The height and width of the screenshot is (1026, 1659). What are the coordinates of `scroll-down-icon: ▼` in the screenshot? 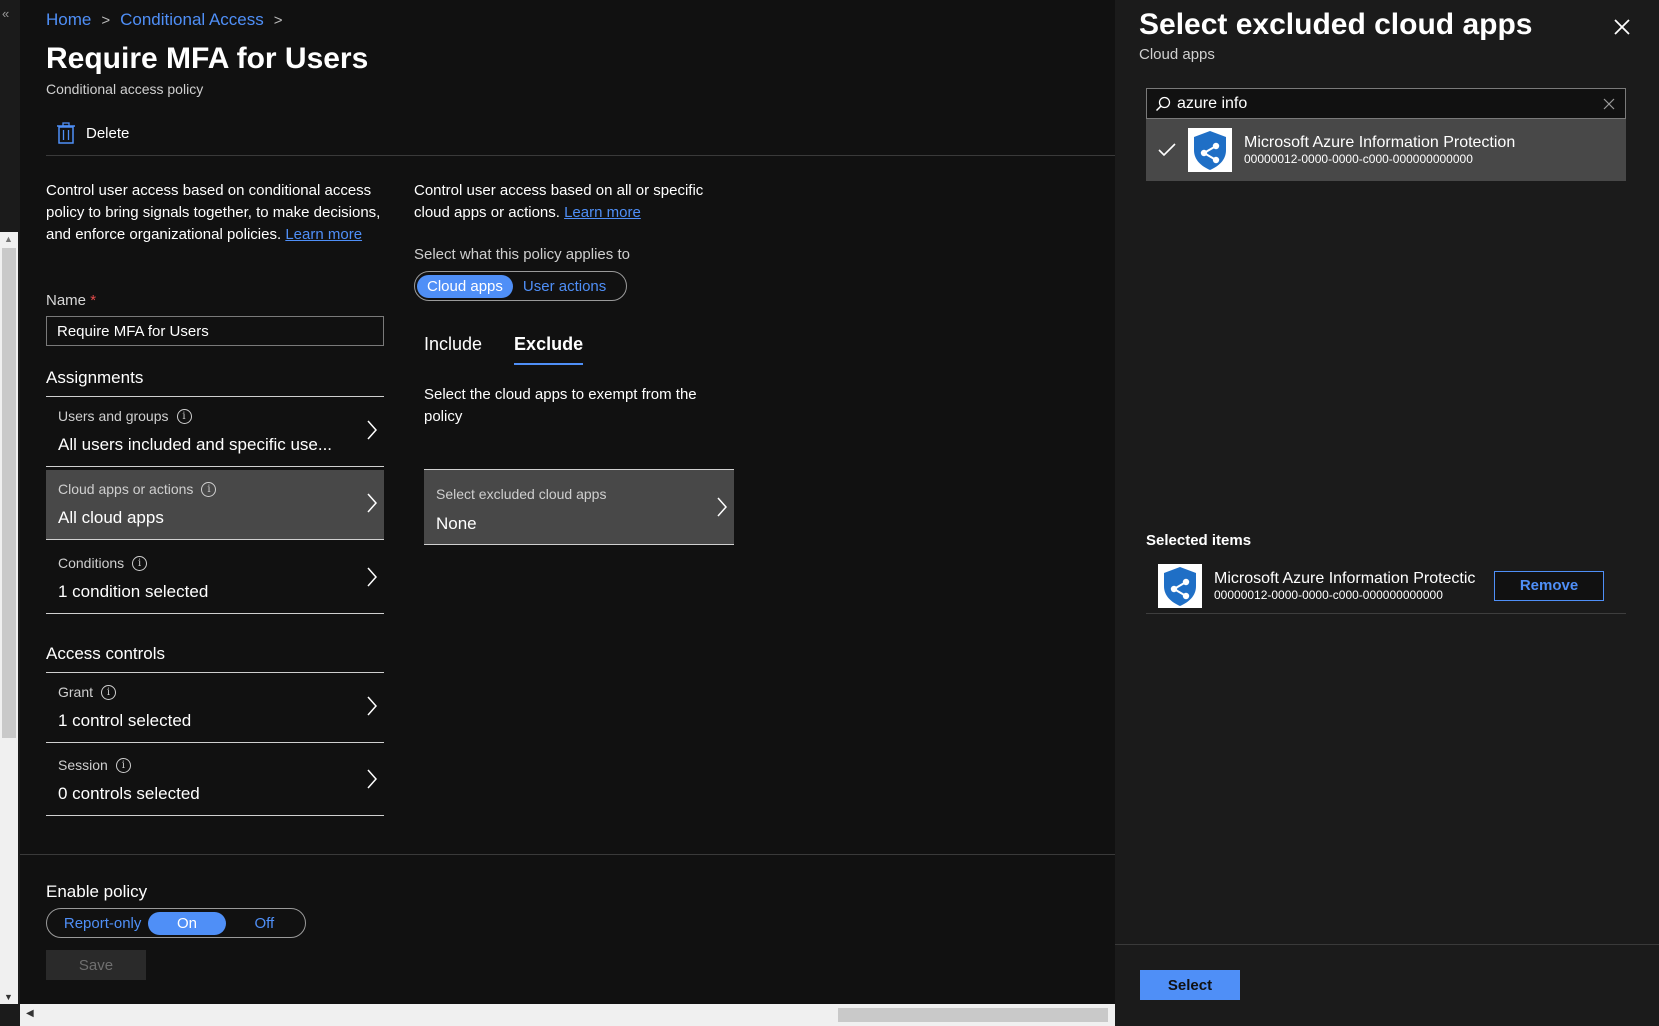 It's located at (8, 997).